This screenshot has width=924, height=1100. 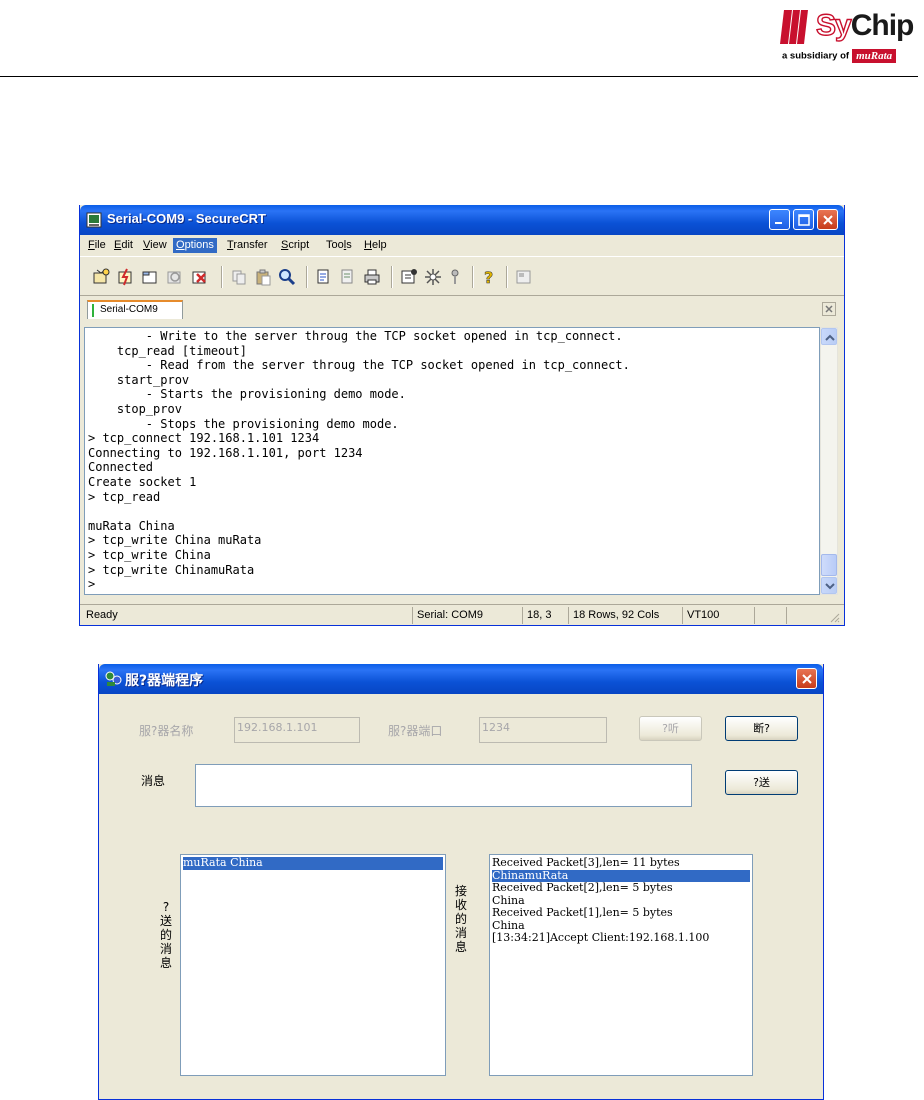 What do you see at coordinates (175, 277) in the screenshot?
I see `reconnect-icon` at bounding box center [175, 277].